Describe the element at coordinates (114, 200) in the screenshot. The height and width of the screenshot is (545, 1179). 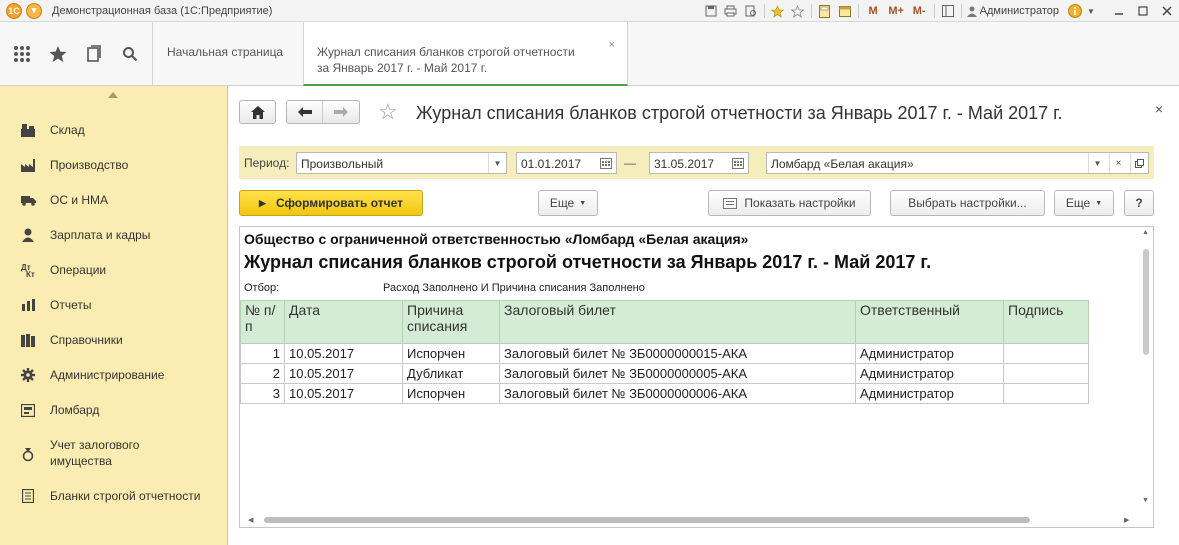
I see `sidebar-item-fixed-assets: ОС и НМА` at that location.